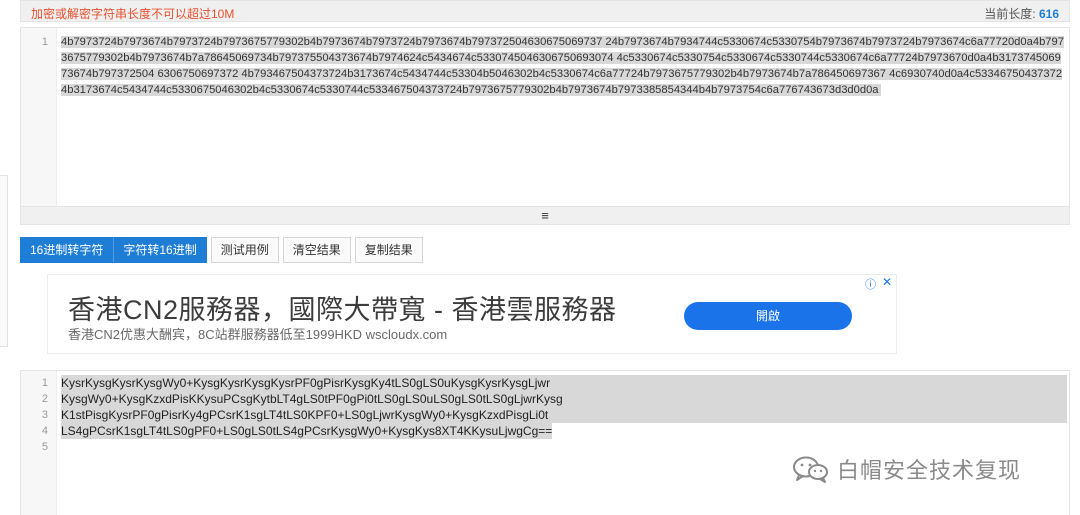 The width and height of the screenshot is (1080, 515). Describe the element at coordinates (44, 415) in the screenshot. I see `line-number: 3` at that location.